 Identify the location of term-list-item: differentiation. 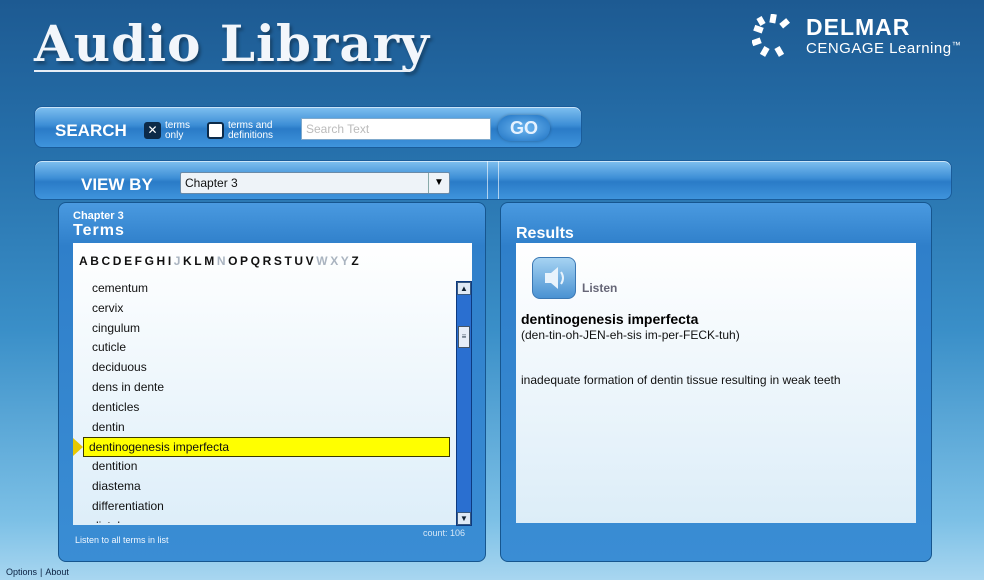
(128, 506).